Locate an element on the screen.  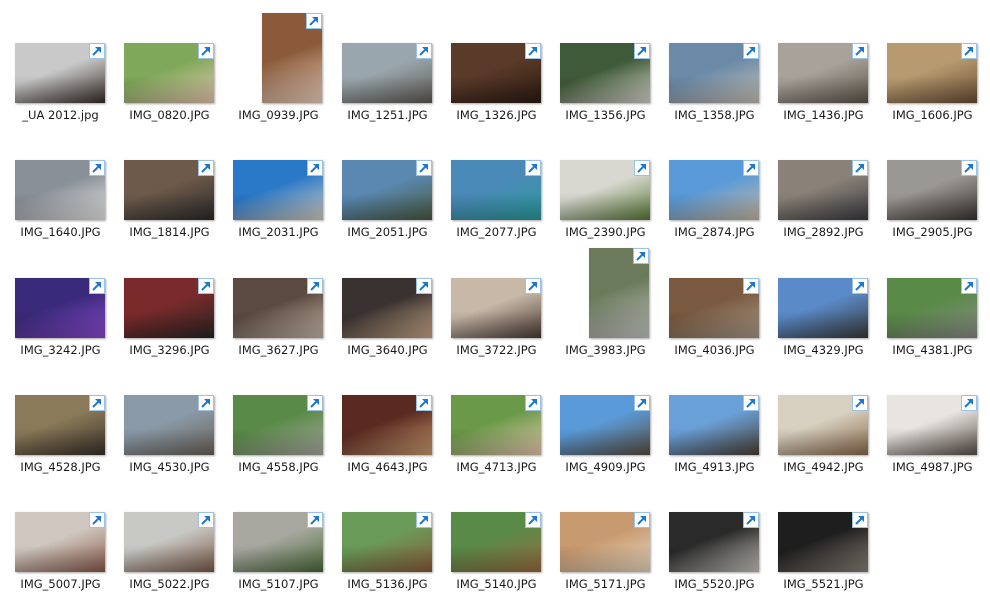
file-item: IMG_3242.JPG is located at coordinates (60, 306).